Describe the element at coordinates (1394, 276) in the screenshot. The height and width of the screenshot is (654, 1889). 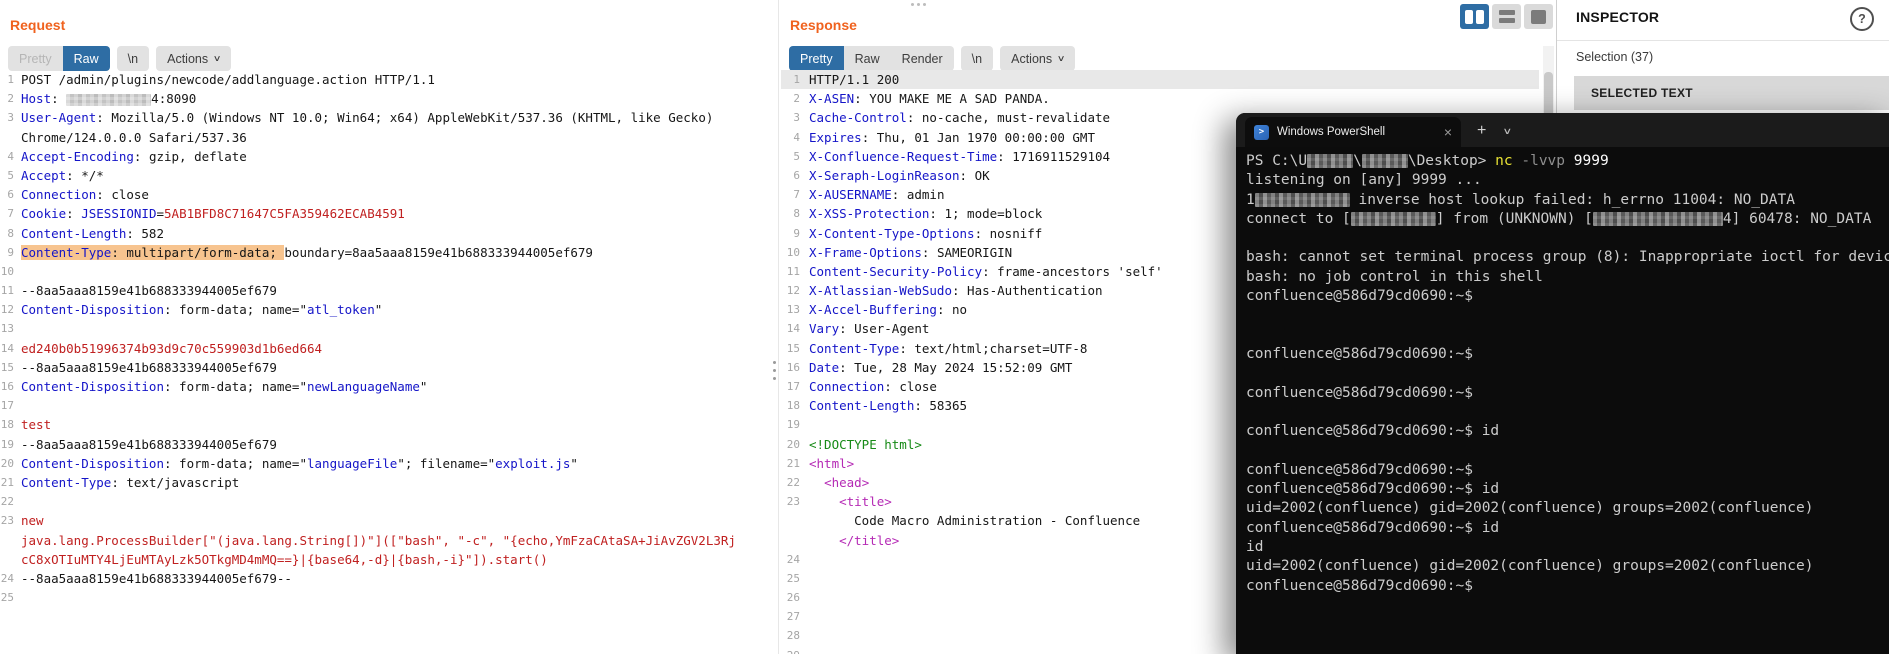
I see `terminal-line: bash: no job control in this shell` at that location.